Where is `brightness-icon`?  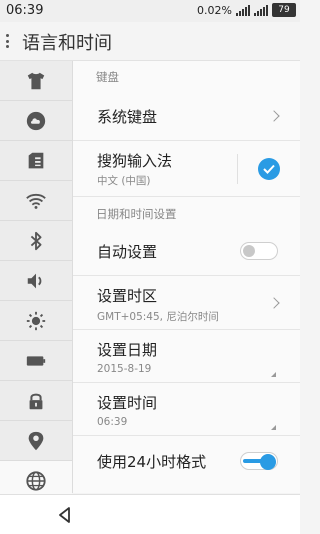 brightness-icon is located at coordinates (36, 320).